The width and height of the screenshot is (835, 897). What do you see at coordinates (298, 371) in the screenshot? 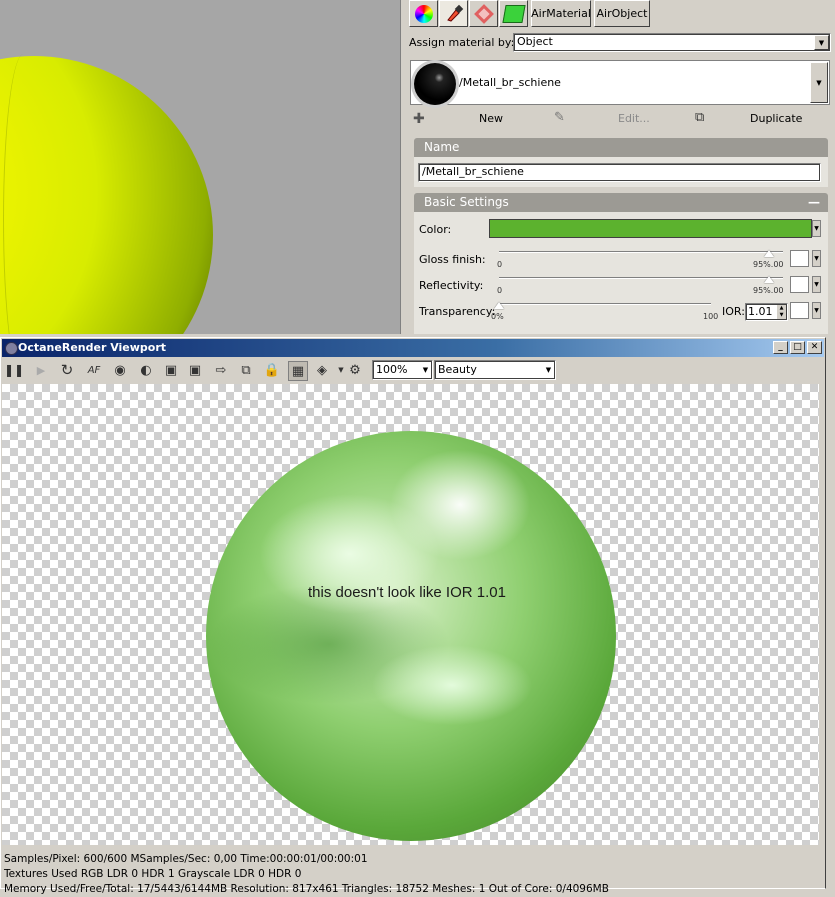
I see `grid-icon: ▦` at bounding box center [298, 371].